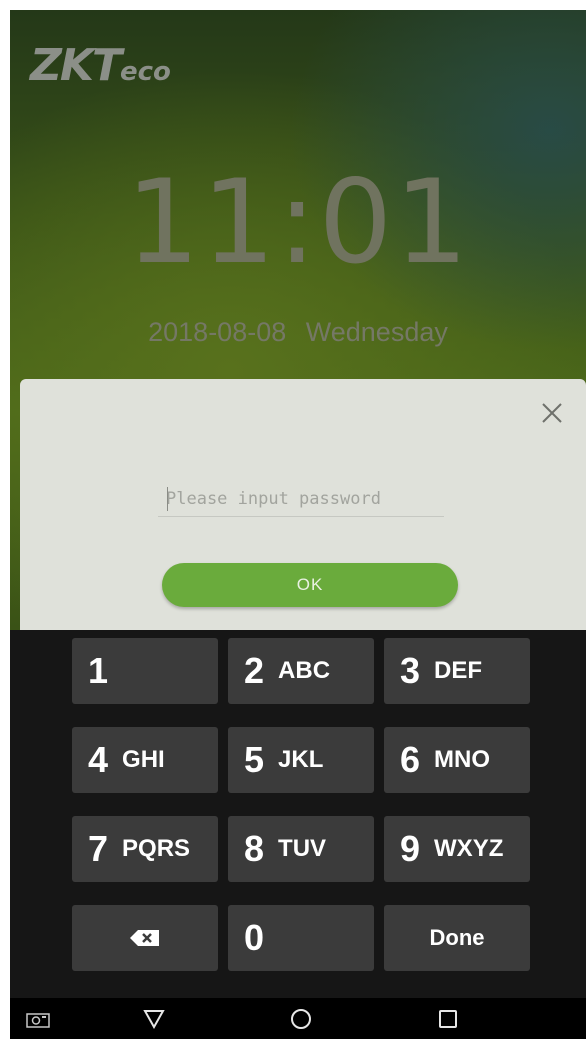  Describe the element at coordinates (38, 1022) in the screenshot. I see `screenshot-icon` at that location.